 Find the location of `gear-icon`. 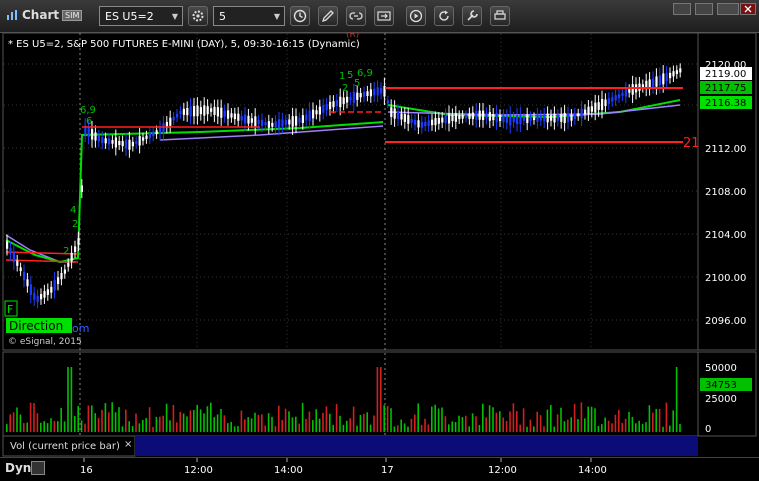

gear-icon is located at coordinates (198, 16).